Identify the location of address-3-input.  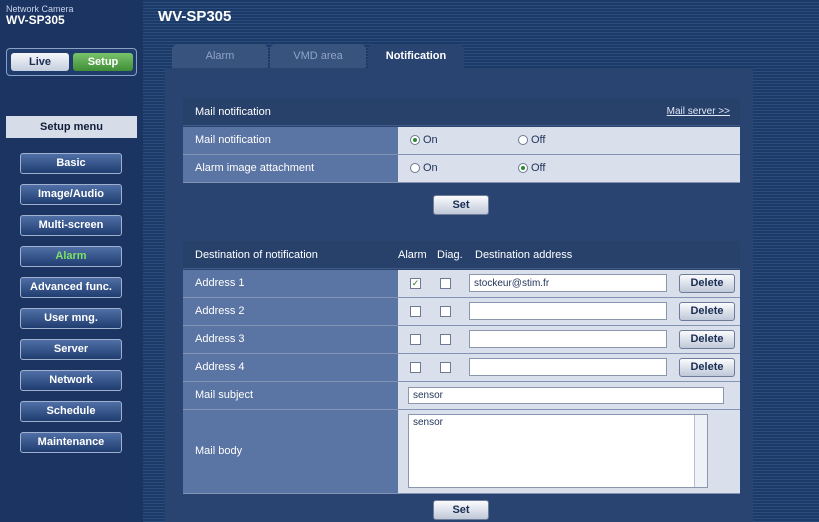
(568, 339).